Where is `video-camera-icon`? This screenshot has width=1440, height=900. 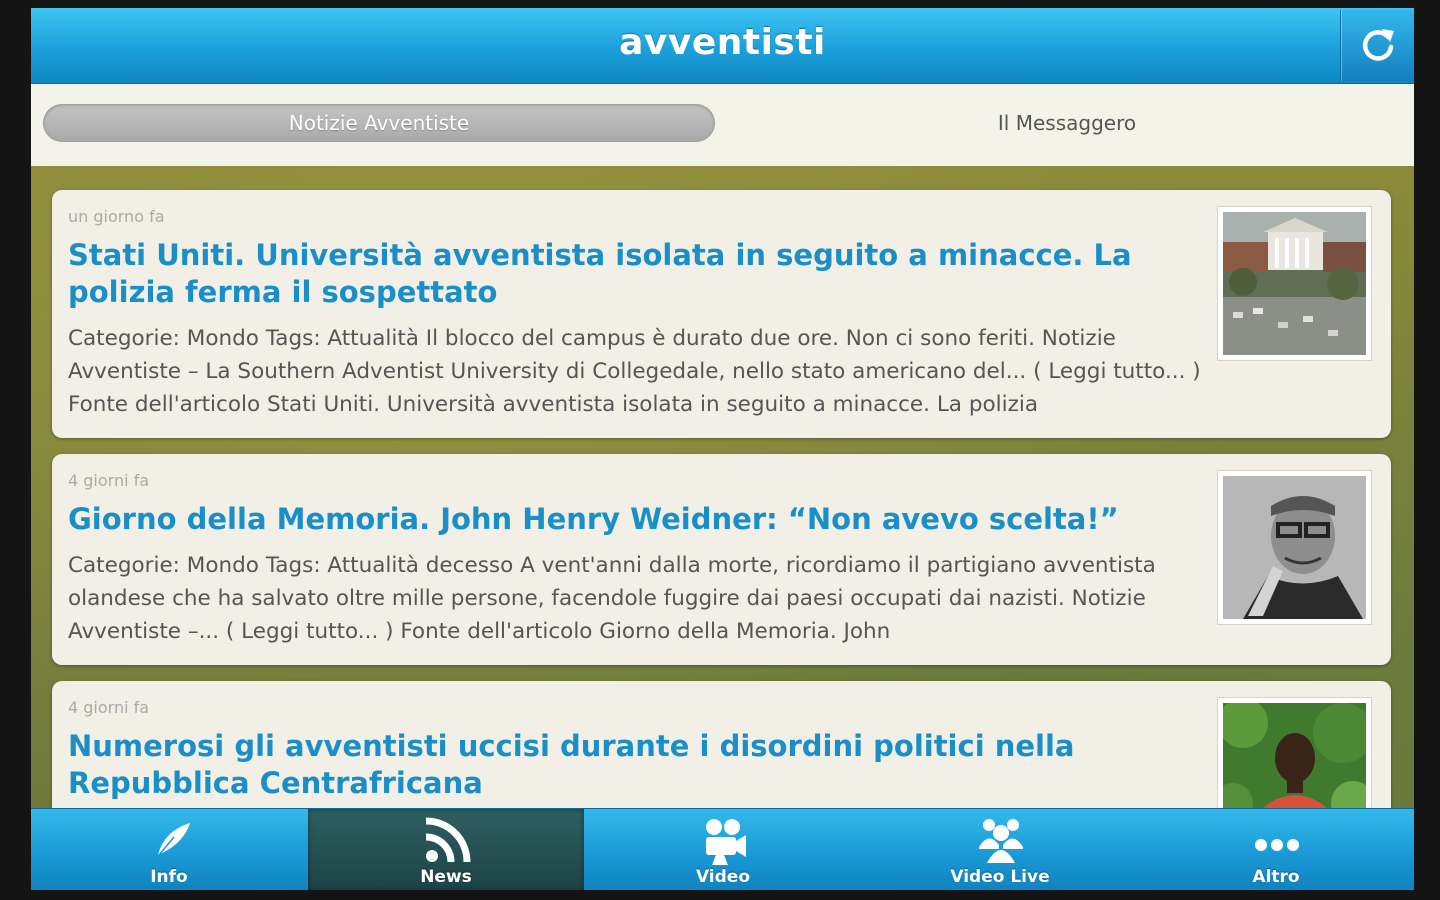 video-camera-icon is located at coordinates (726, 842).